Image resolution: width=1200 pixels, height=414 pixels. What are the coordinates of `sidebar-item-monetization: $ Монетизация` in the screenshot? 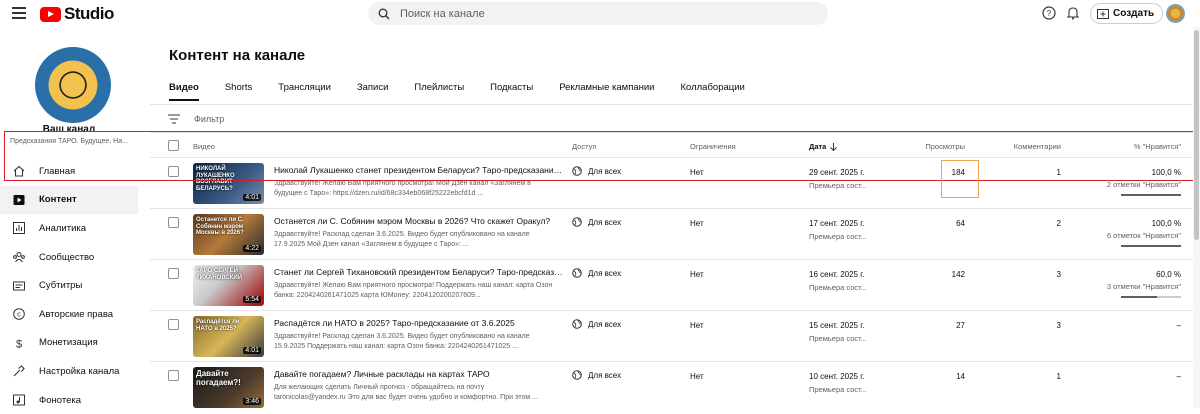 It's located at (69, 343).